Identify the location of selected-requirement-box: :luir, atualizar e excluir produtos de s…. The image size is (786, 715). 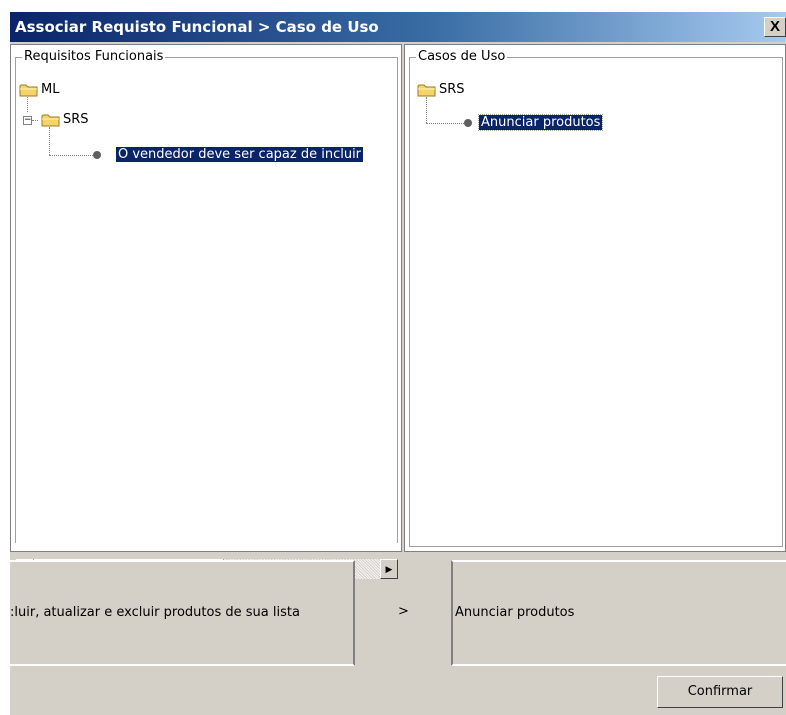
(182, 613).